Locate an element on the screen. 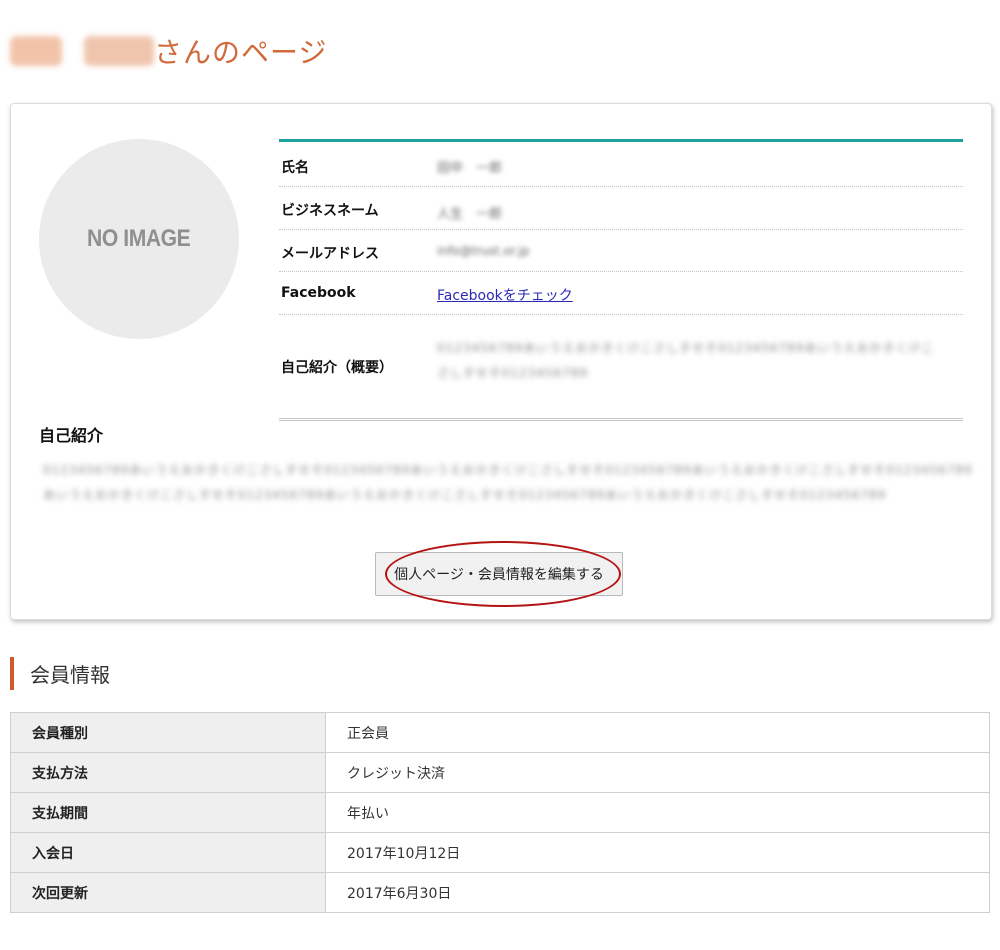  table-row: 会員種別 正会員 is located at coordinates (500, 732).